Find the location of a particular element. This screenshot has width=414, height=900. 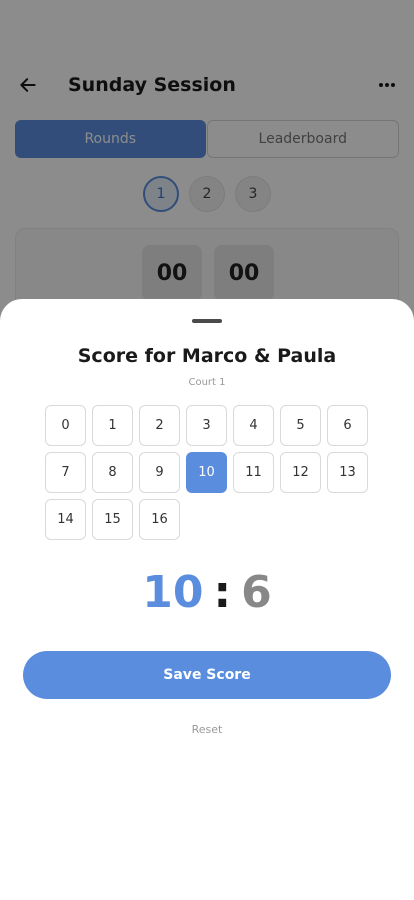

score-option-6: 6 is located at coordinates (347, 425).